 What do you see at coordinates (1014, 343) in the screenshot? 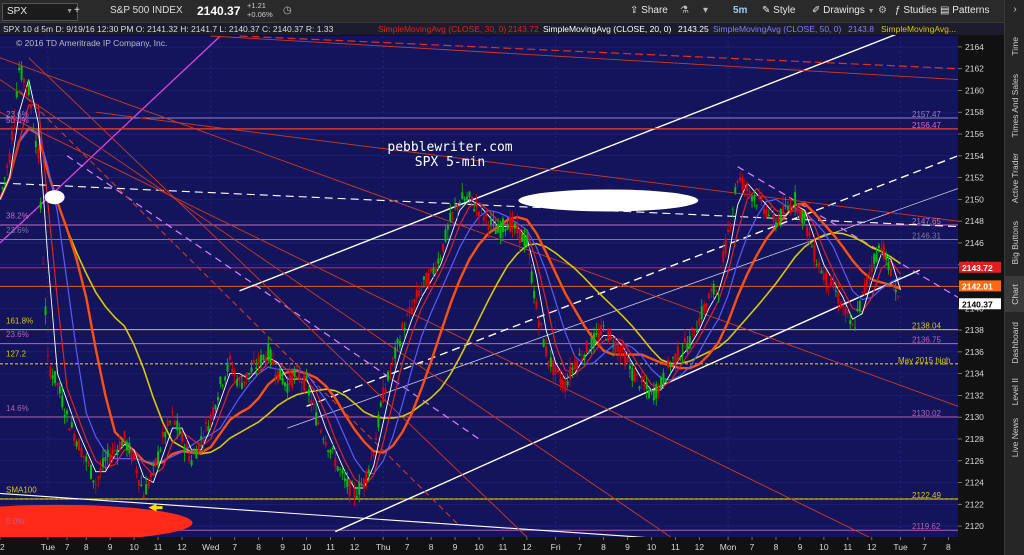
I see `tab-dashboard: Dashboard` at bounding box center [1014, 343].